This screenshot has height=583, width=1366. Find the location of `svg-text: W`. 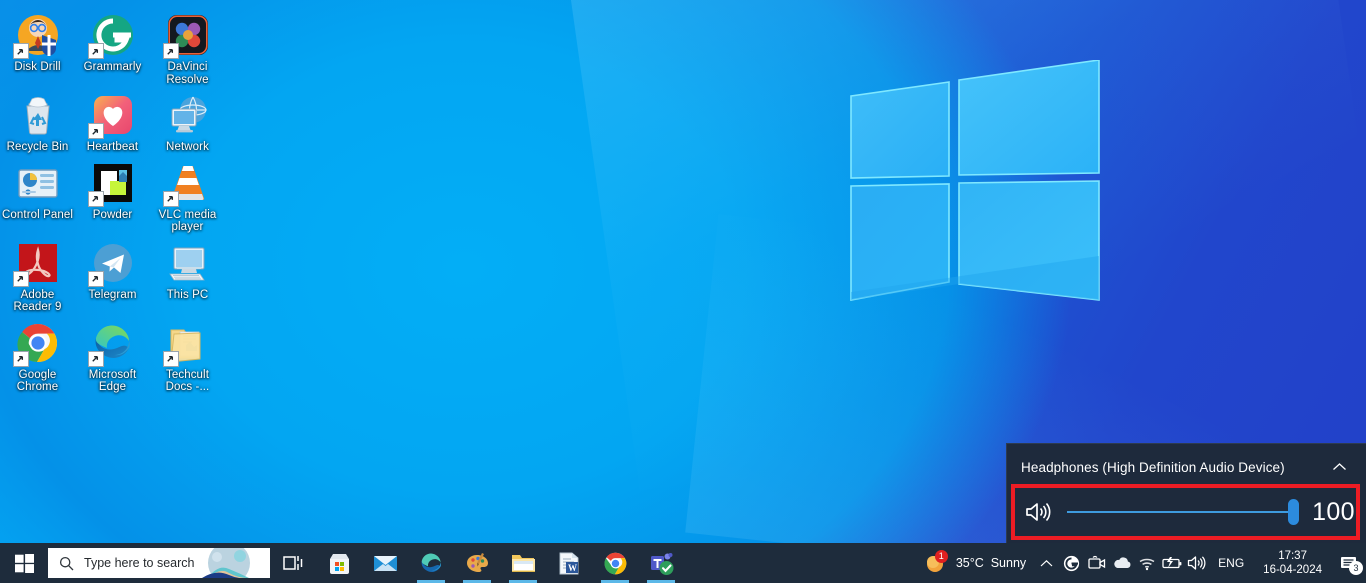

svg-text: W is located at coordinates (572, 568).